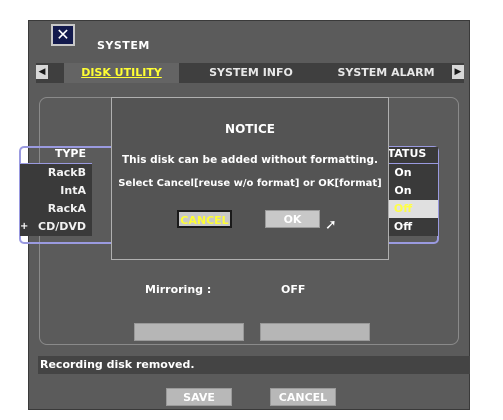  I want to click on title-bar: ✕ SYSTEM, so click(249, 41).